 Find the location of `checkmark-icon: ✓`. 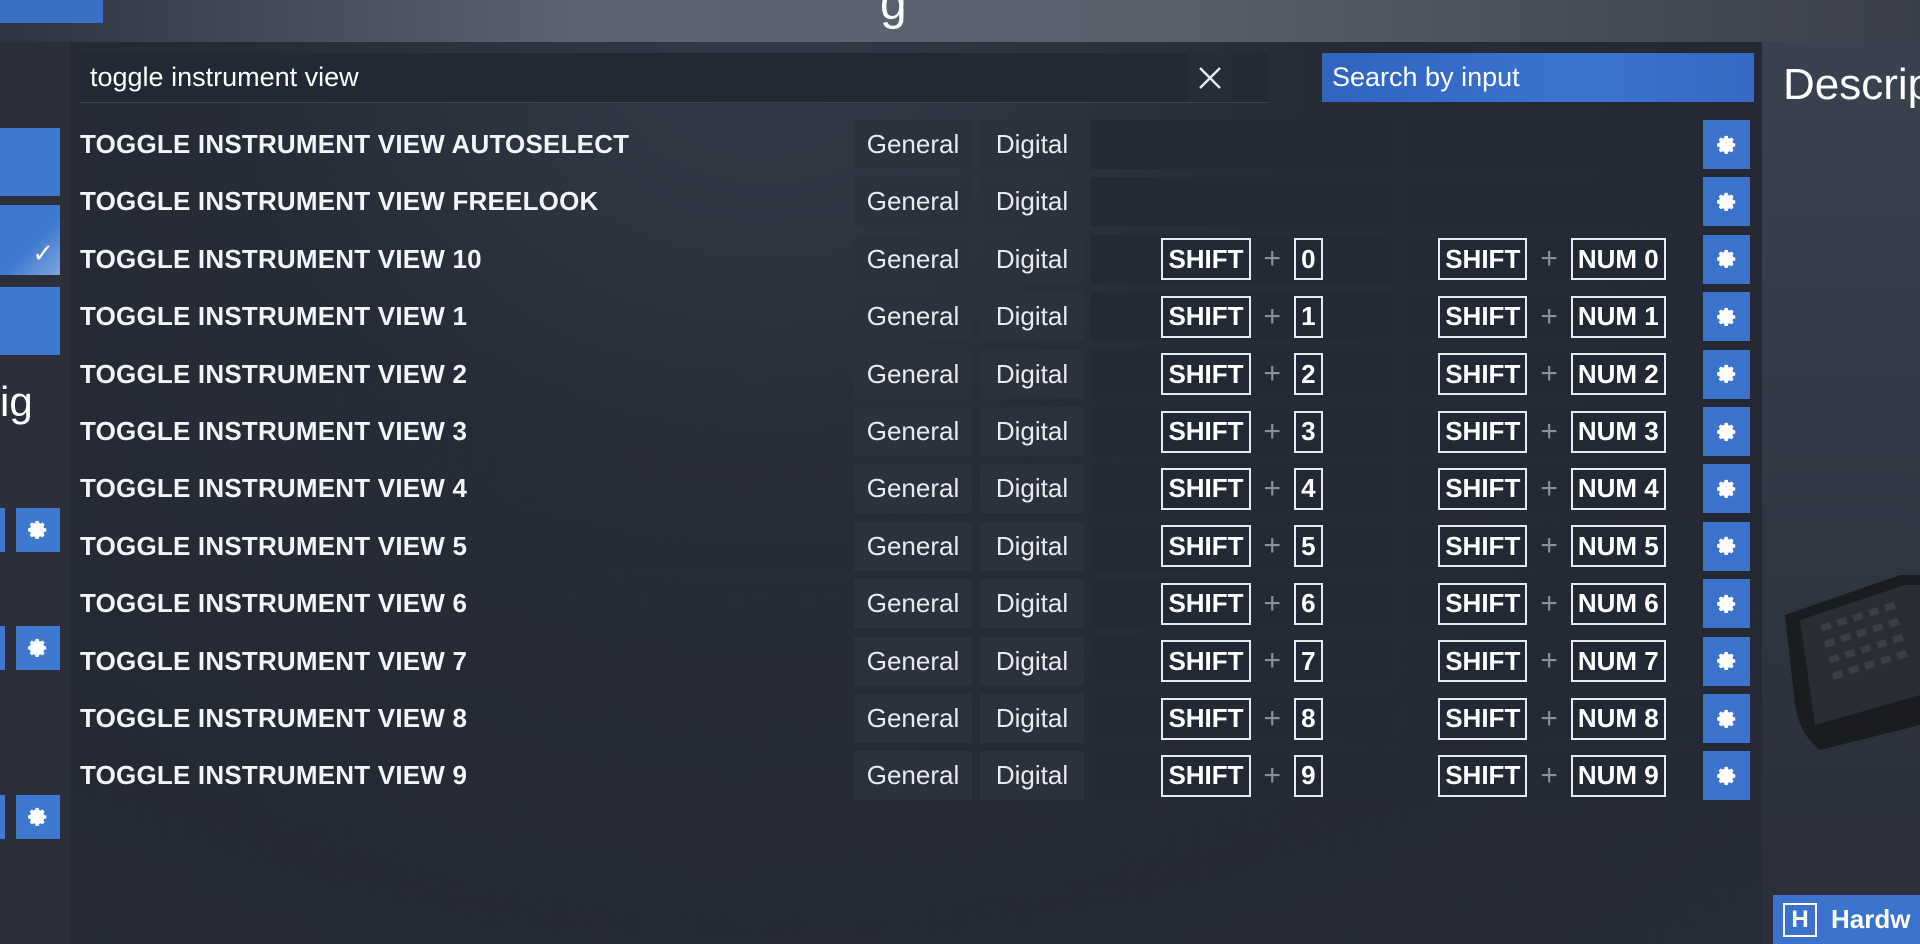

checkmark-icon: ✓ is located at coordinates (43, 253).